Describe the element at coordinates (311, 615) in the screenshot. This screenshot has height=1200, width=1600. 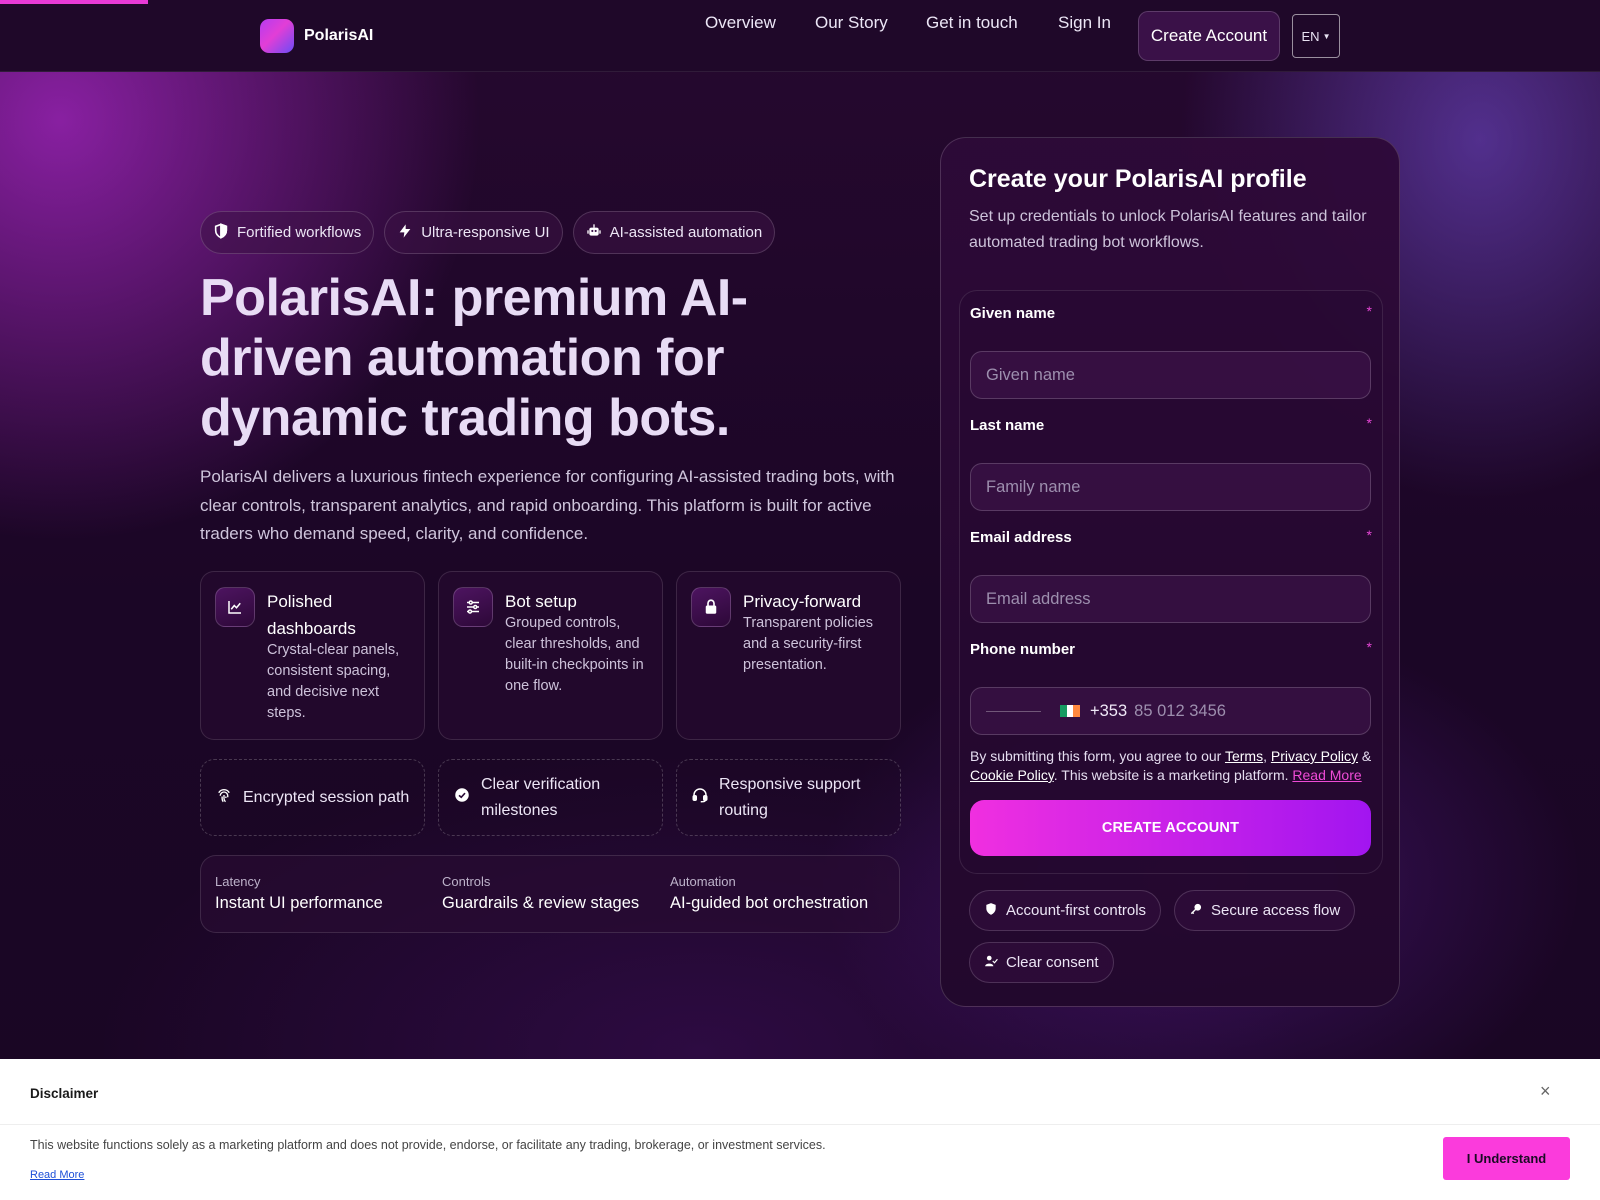
I see `feature-title: Polished dashboards` at that location.